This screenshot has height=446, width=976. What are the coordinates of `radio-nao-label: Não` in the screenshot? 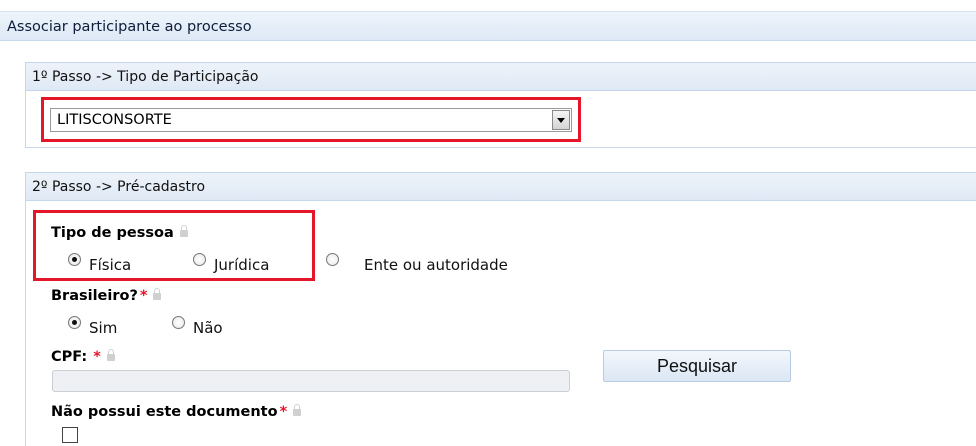 It's located at (208, 328).